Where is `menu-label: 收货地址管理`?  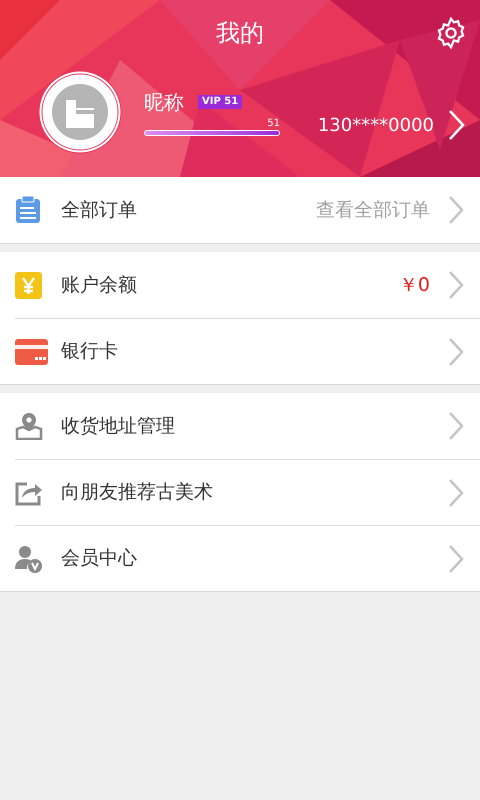 menu-label: 收货地址管理 is located at coordinates (118, 426).